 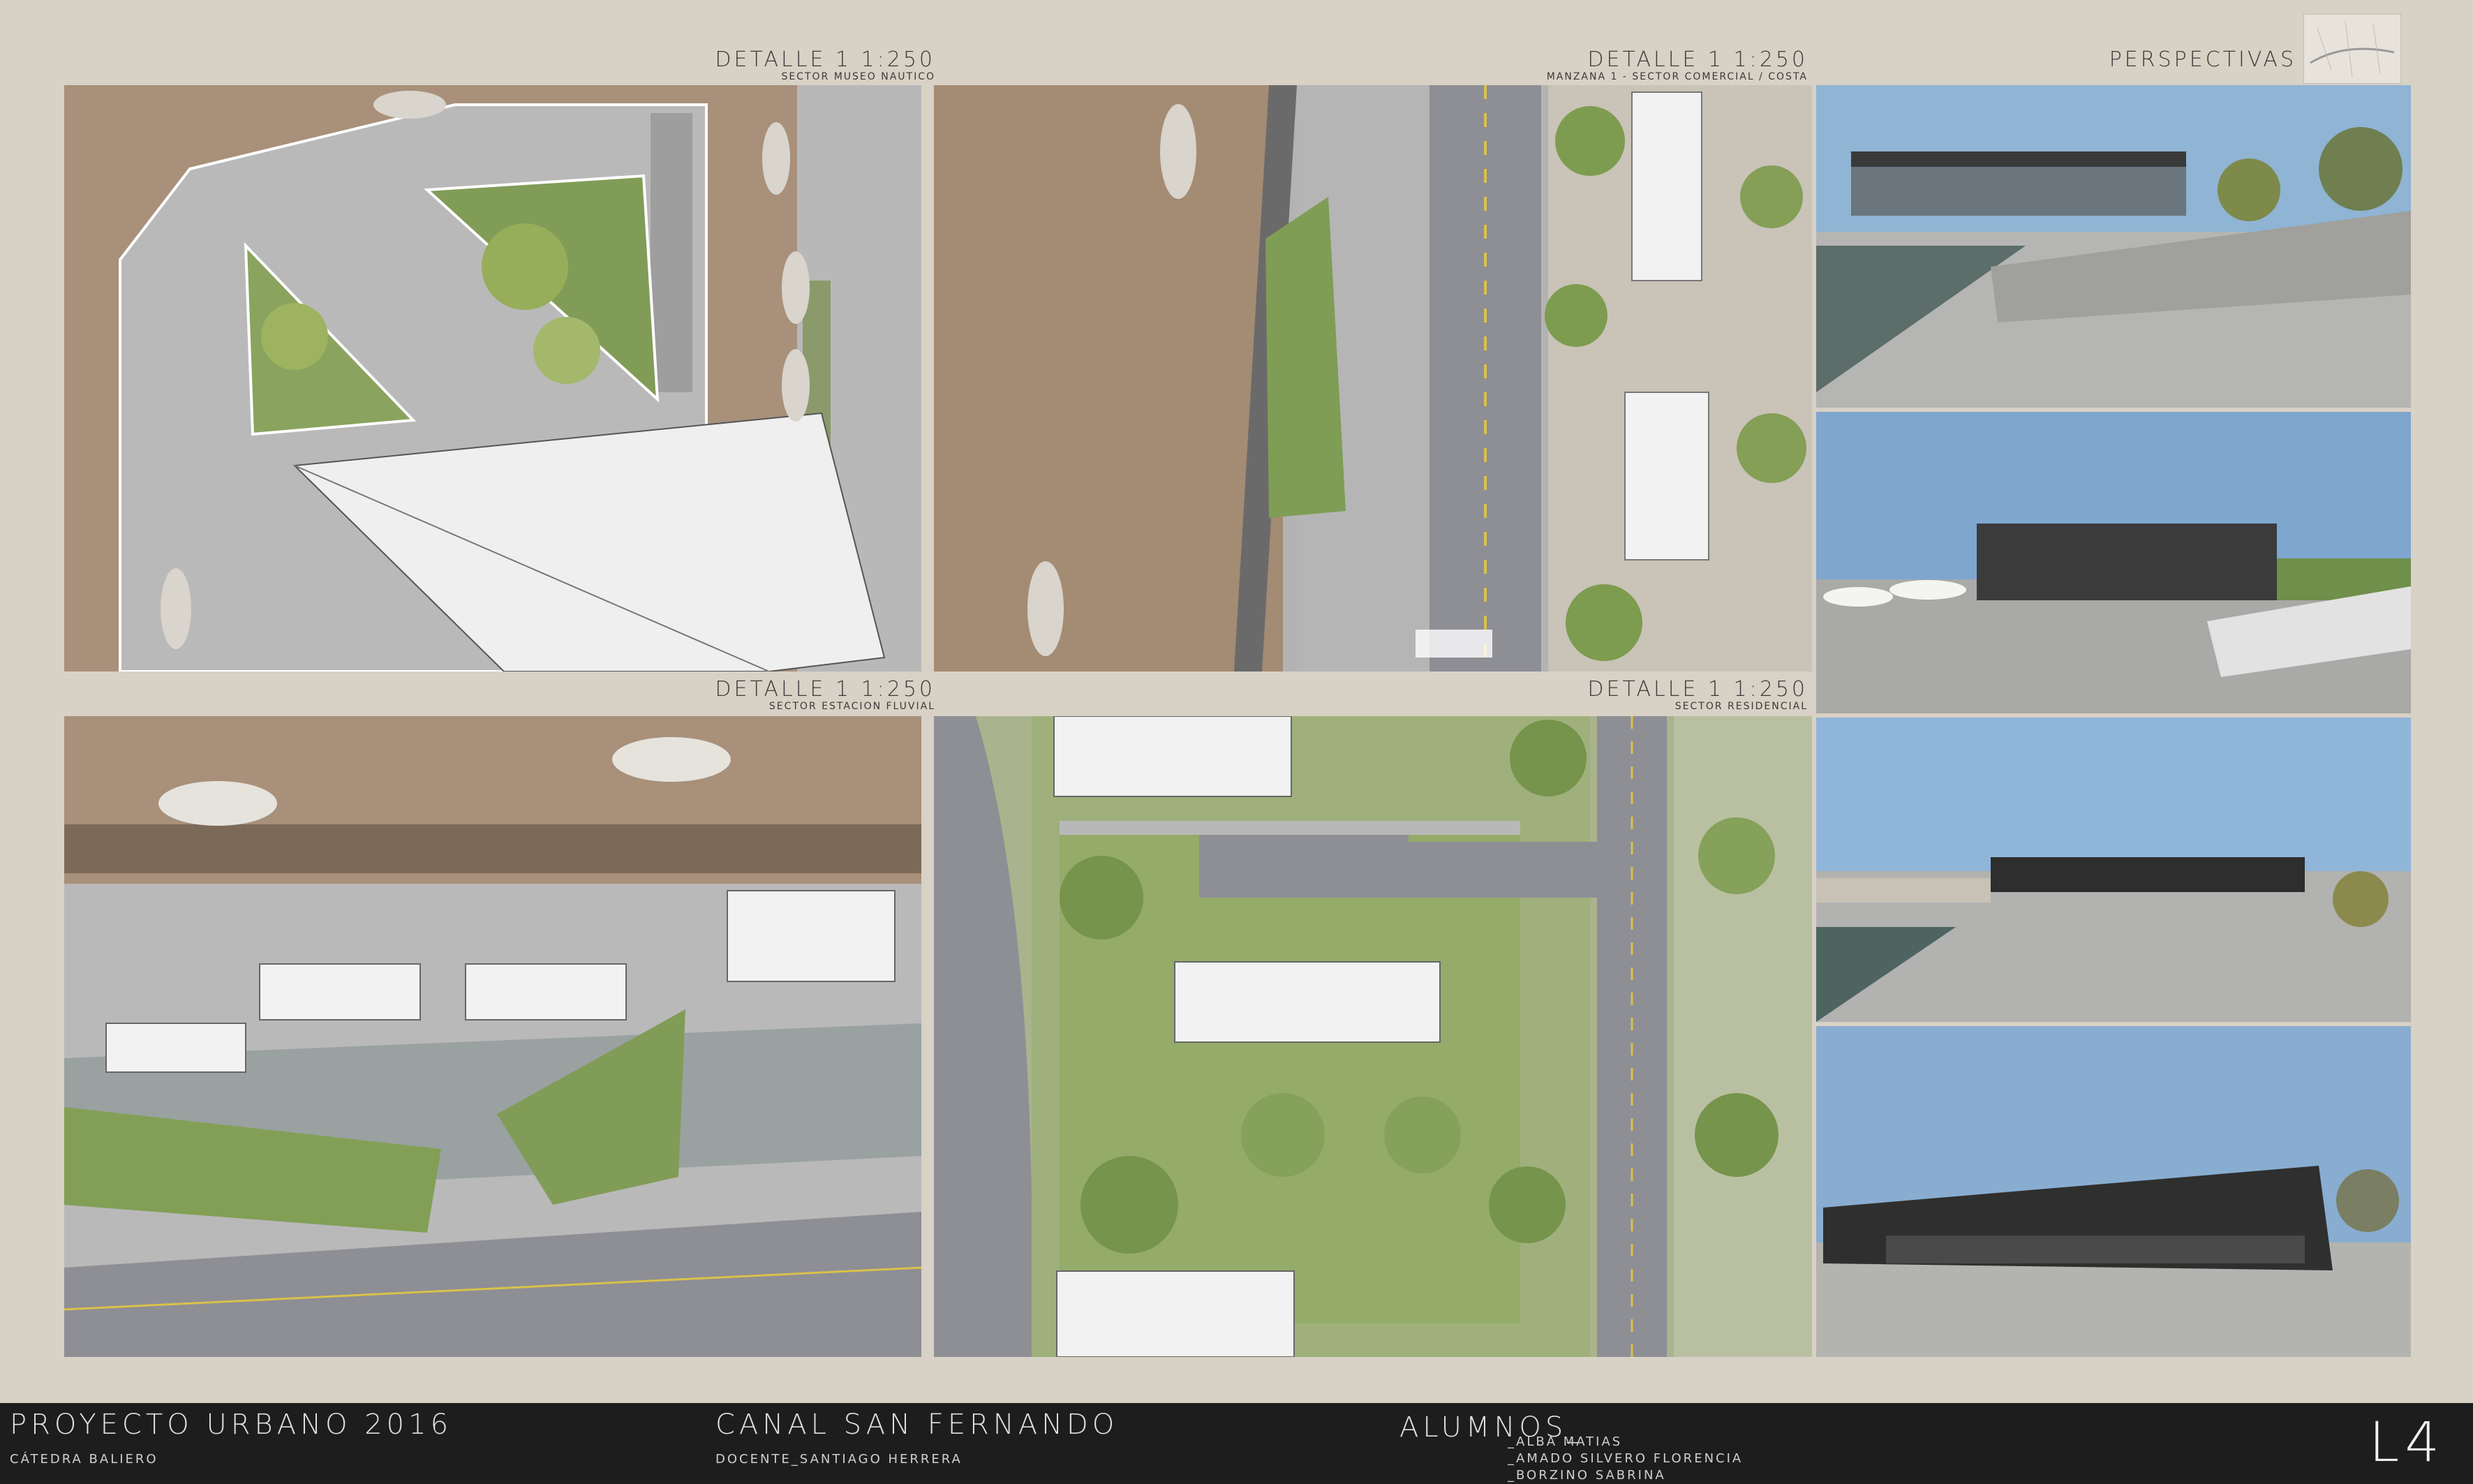 What do you see at coordinates (1565, 1441) in the screenshot?
I see `student-1: _ALBA MATIAS` at bounding box center [1565, 1441].